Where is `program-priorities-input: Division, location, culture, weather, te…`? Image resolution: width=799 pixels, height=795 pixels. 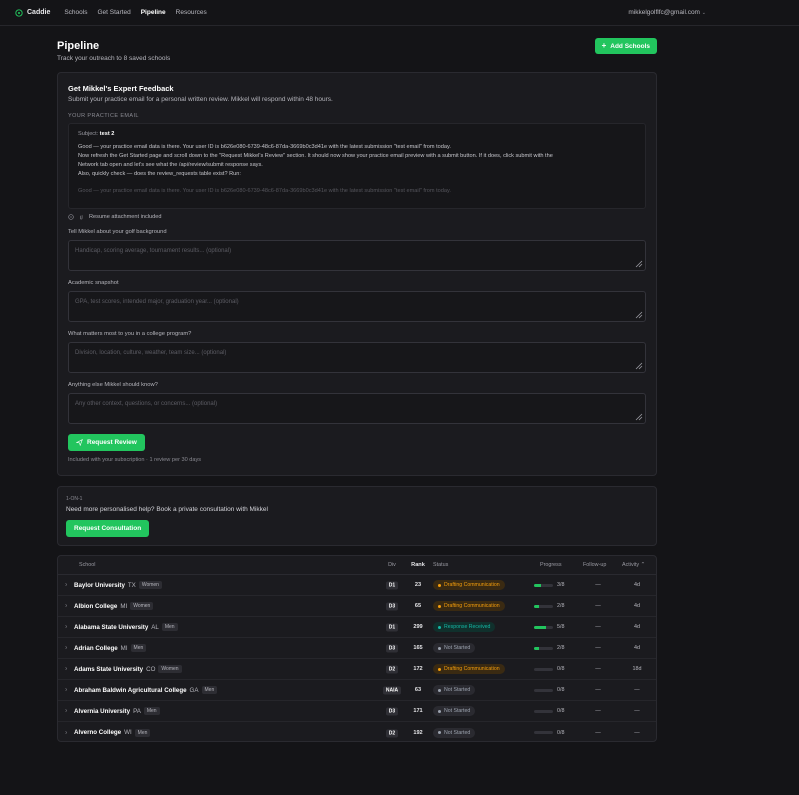 program-priorities-input: Division, location, culture, weather, te… is located at coordinates (357, 357).